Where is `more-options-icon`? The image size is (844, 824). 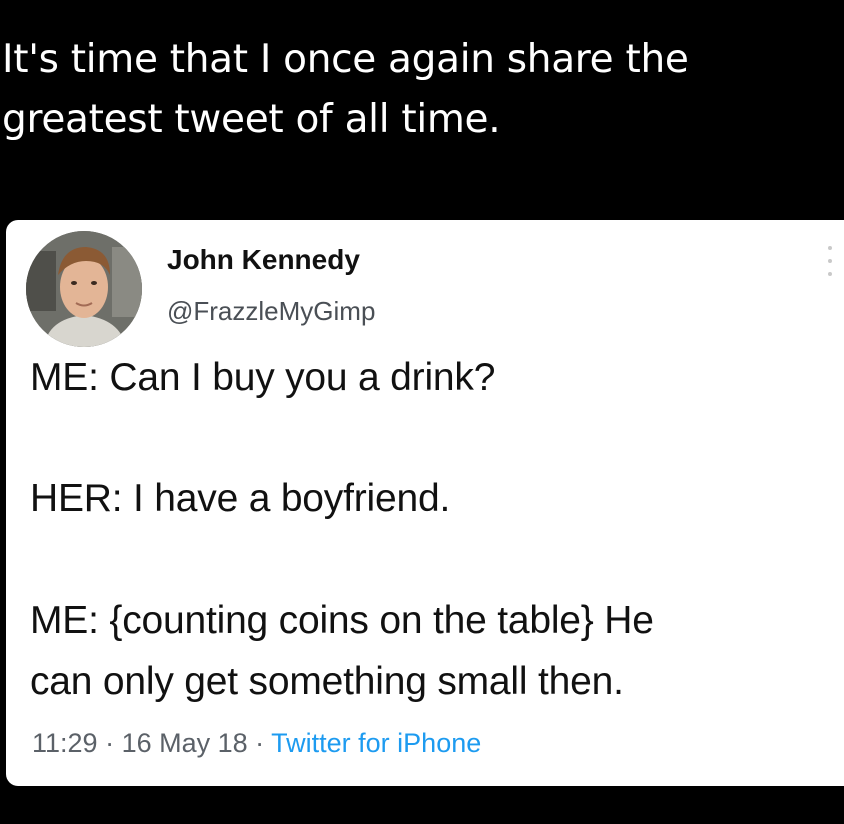 more-options-icon is located at coordinates (830, 261).